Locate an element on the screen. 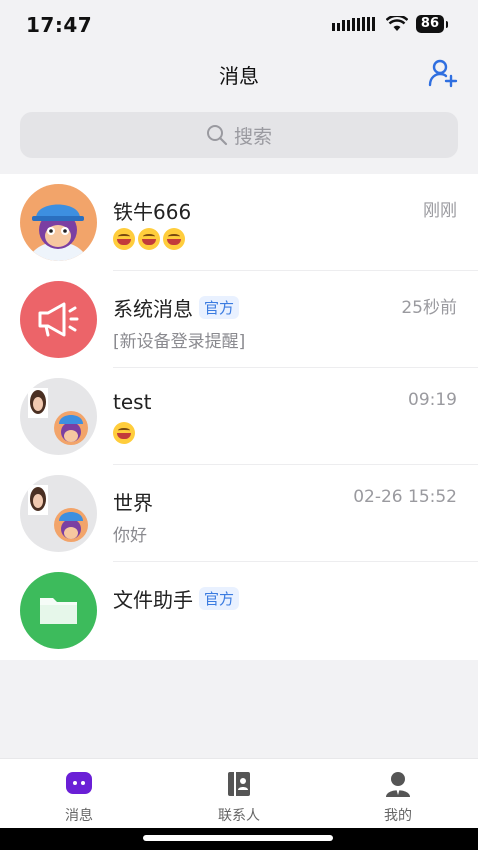 This screenshot has width=478, height=850. status-bar: 17:47 86 is located at coordinates (239, 26).